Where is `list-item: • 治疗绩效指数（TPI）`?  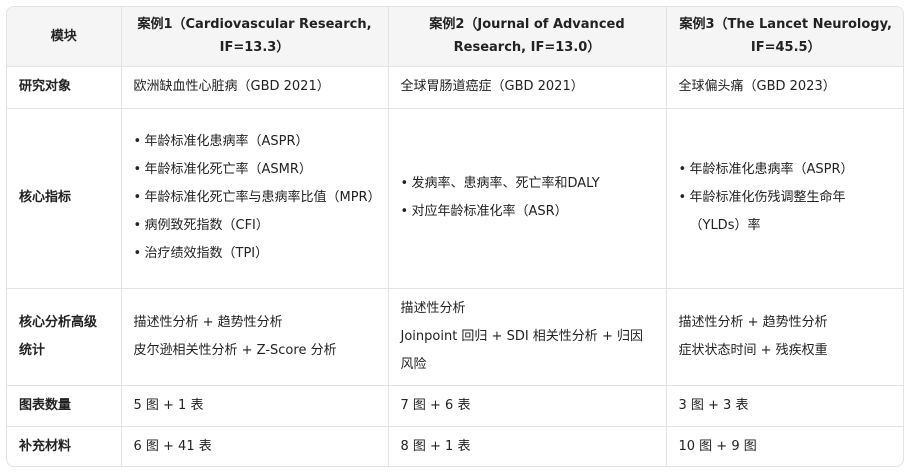
list-item: • 治疗绩效指数（TPI） is located at coordinates (255, 254).